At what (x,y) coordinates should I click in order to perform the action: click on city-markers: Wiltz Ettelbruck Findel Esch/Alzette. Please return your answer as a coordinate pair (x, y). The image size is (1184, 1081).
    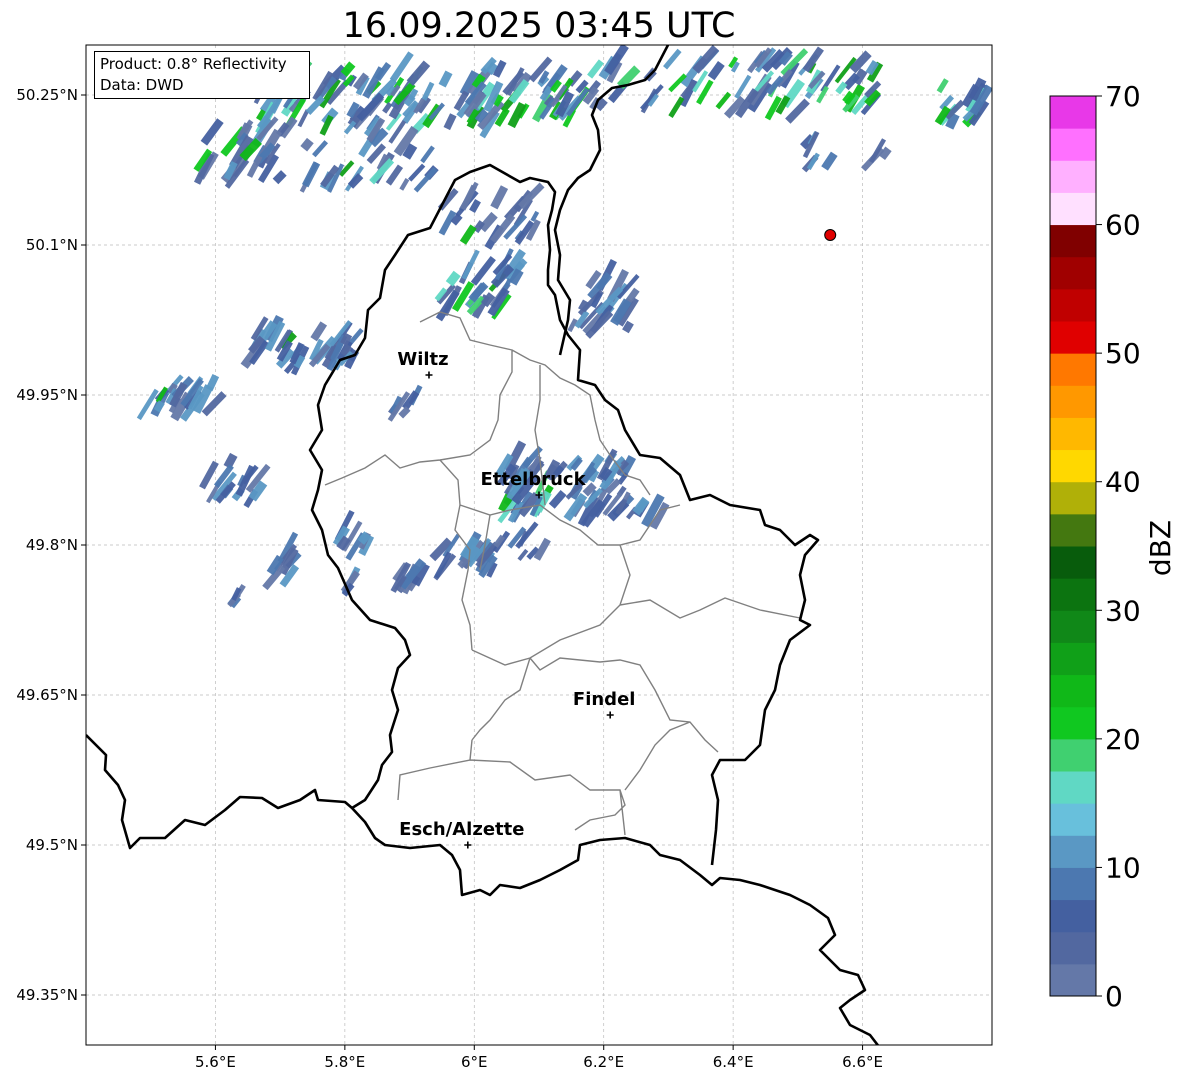
    Looking at the image, I should click on (516, 599).